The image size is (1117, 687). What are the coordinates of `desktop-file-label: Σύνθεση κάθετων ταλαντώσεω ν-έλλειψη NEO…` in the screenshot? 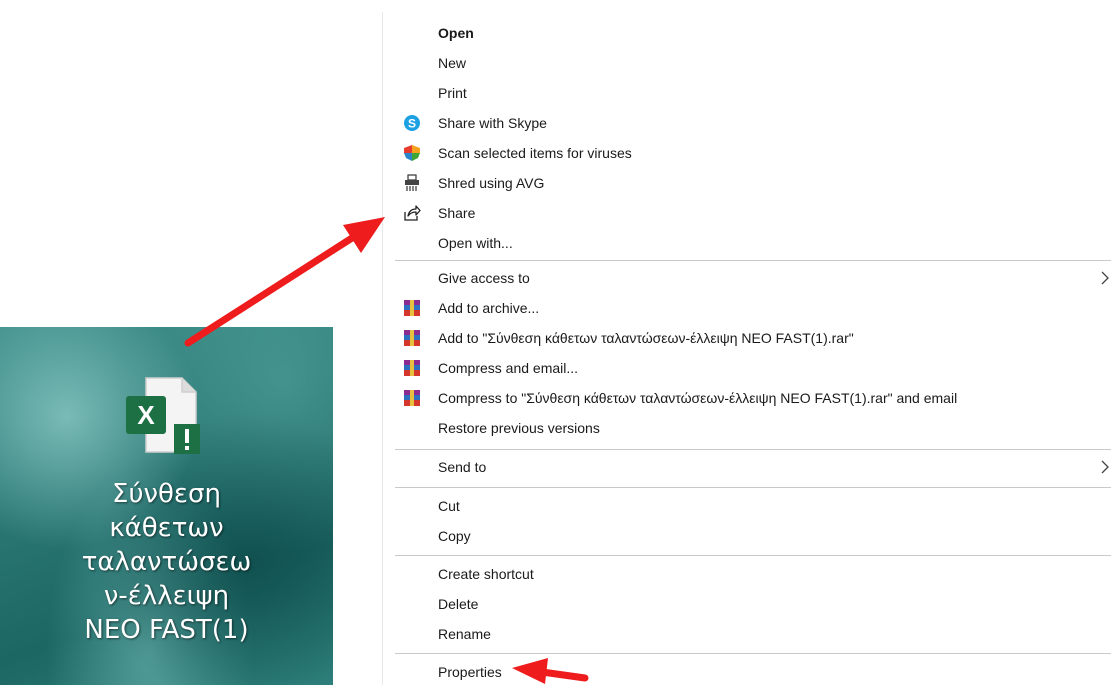 It's located at (166, 562).